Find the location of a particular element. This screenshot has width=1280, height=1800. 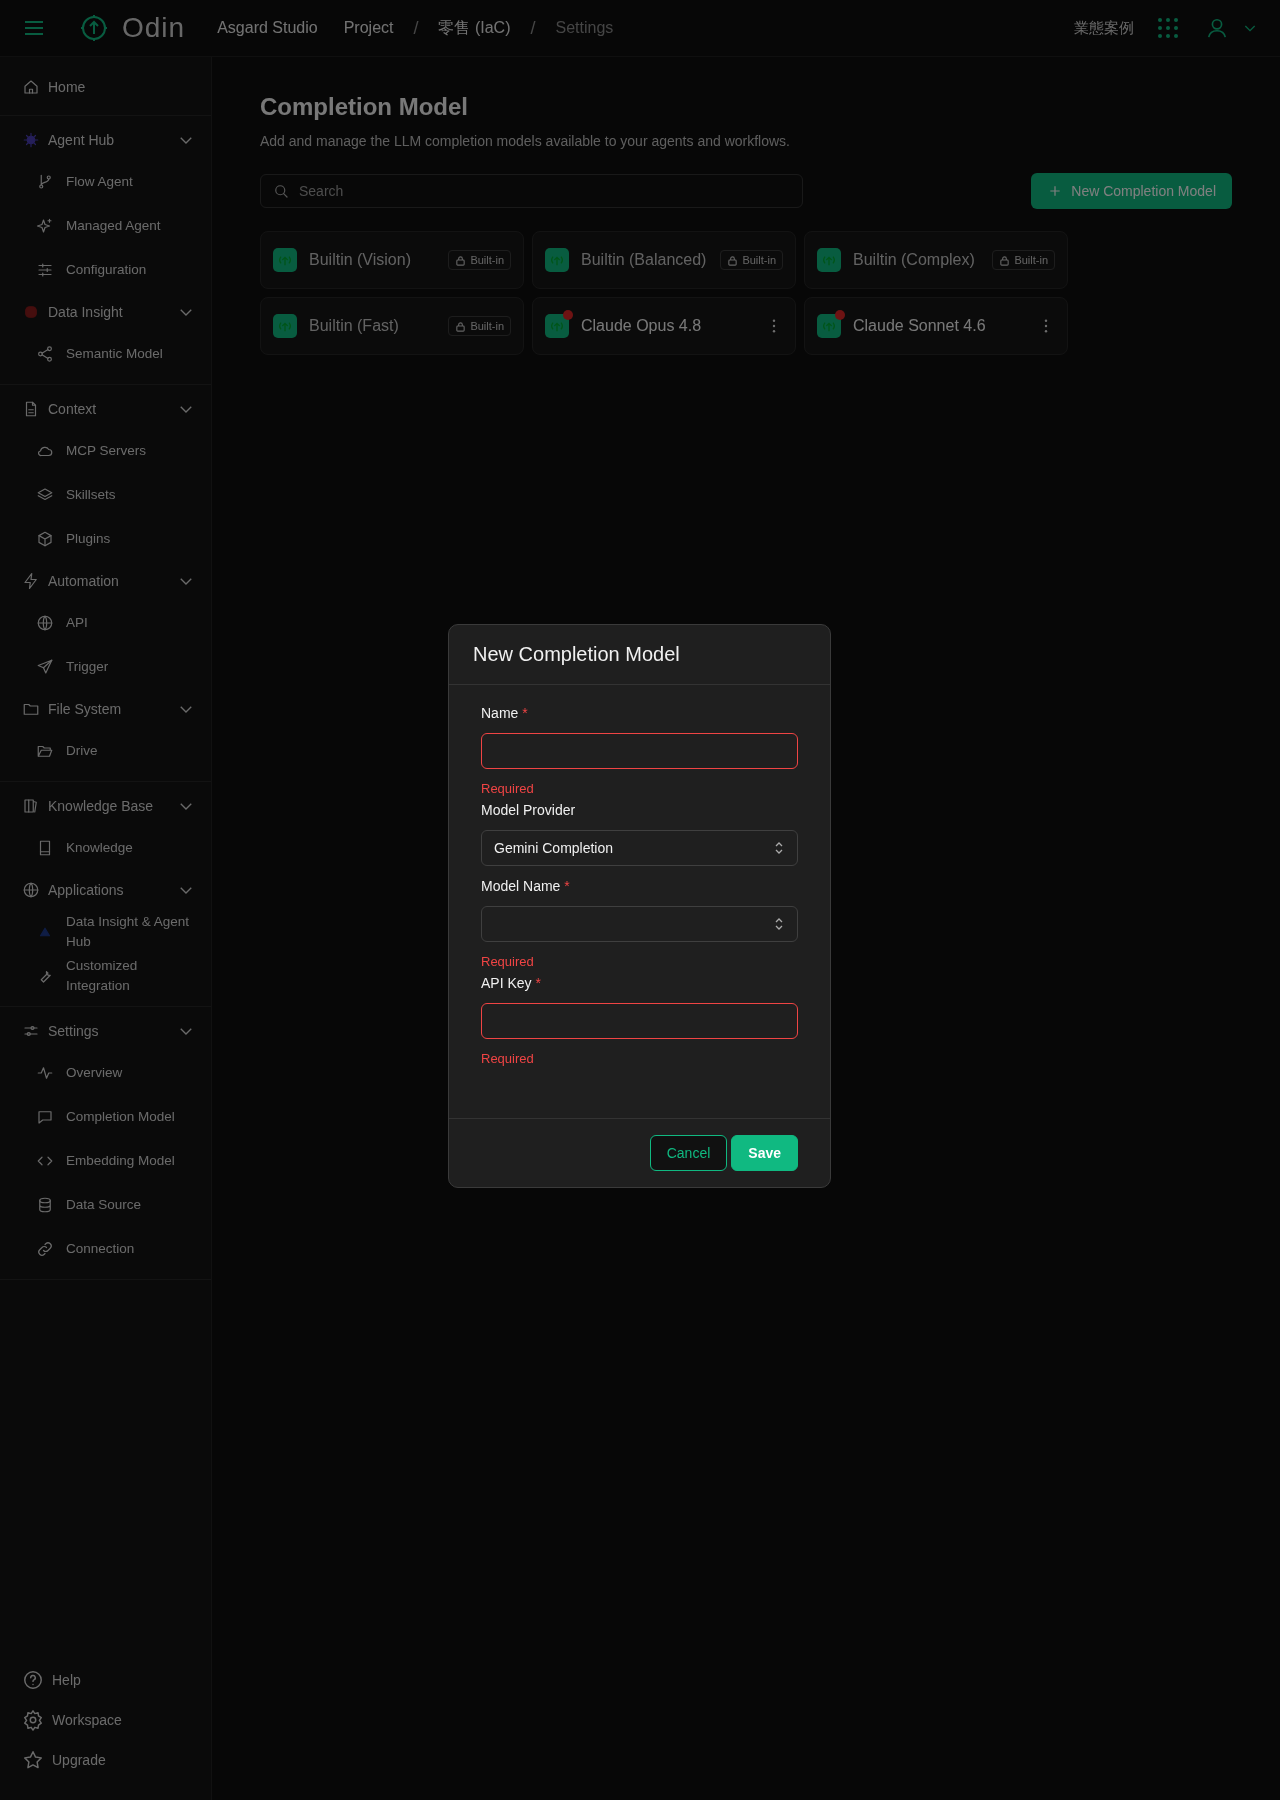

save-button: Save is located at coordinates (764, 1153).